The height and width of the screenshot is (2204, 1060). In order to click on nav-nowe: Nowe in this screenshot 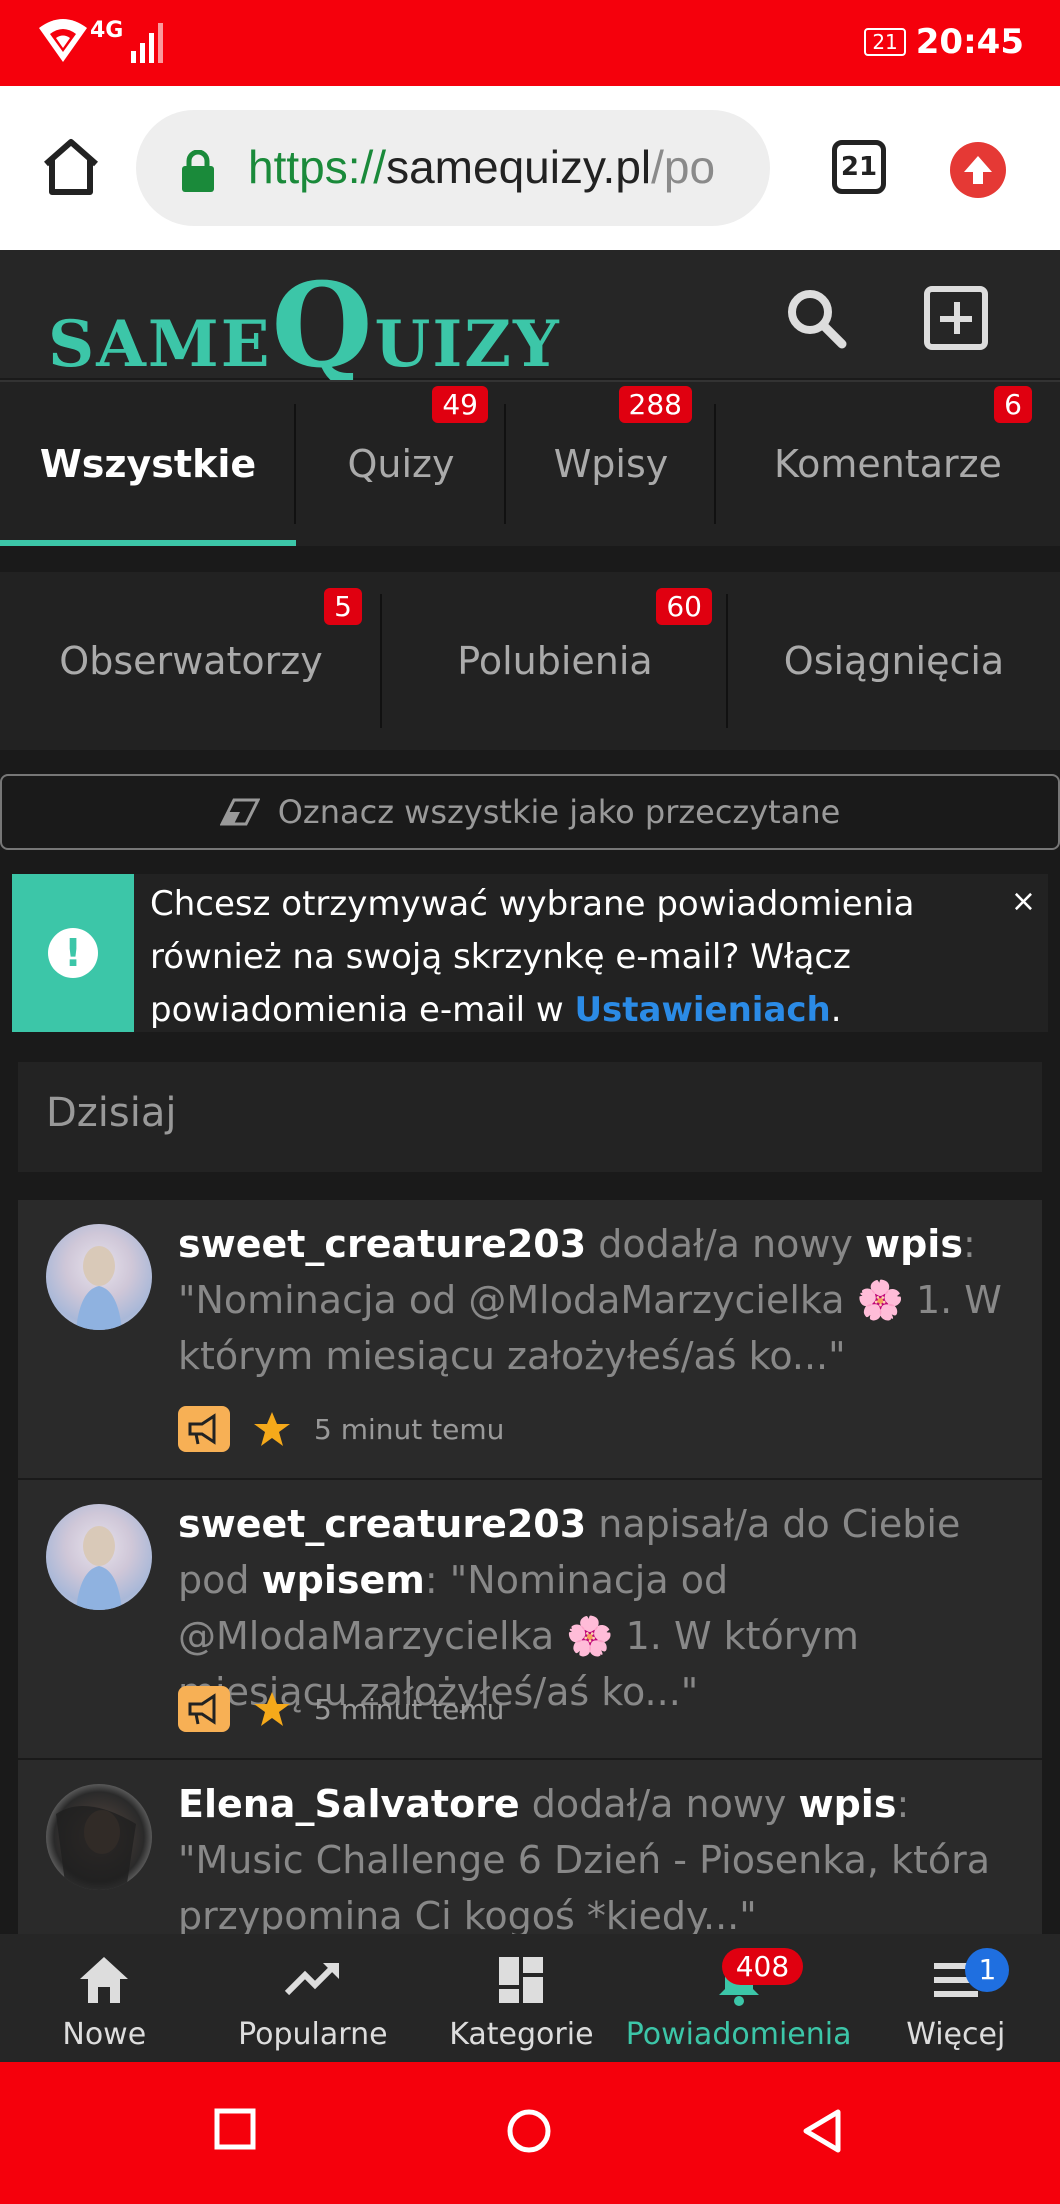, I will do `click(104, 1998)`.